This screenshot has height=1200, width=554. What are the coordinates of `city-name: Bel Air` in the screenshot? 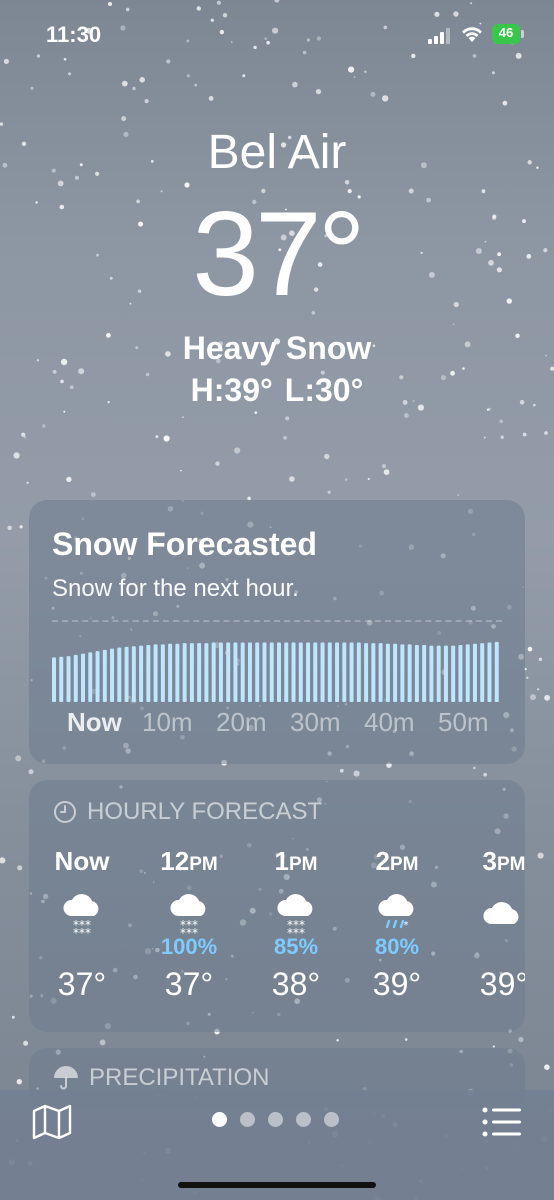 It's located at (277, 152).